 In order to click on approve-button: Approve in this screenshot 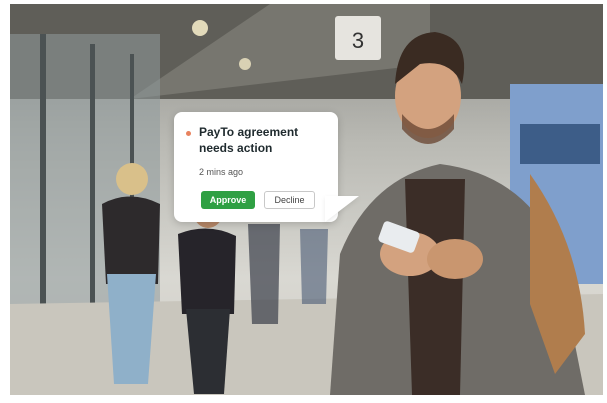, I will do `click(228, 200)`.